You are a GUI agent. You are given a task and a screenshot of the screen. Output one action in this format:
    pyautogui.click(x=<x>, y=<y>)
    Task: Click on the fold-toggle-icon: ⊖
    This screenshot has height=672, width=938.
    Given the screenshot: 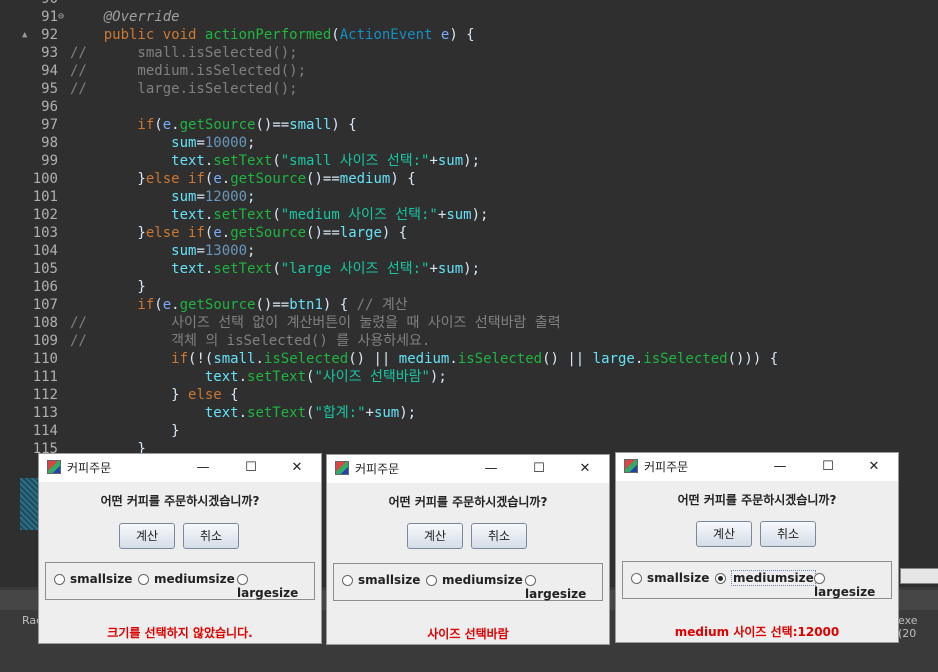 What is the action you would take?
    pyautogui.click(x=61, y=17)
    